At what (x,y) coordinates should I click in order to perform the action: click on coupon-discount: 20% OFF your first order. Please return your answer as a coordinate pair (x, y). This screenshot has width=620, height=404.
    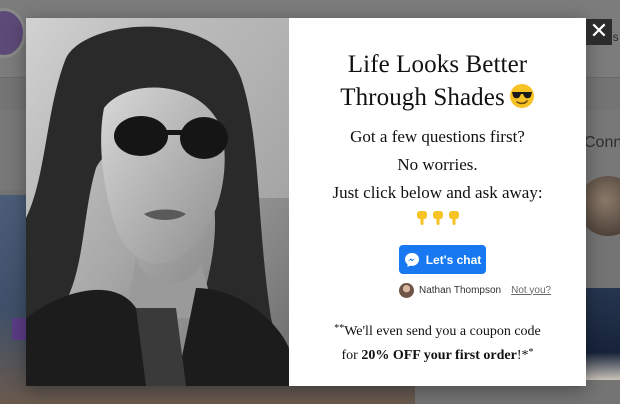
    Looking at the image, I should click on (439, 355).